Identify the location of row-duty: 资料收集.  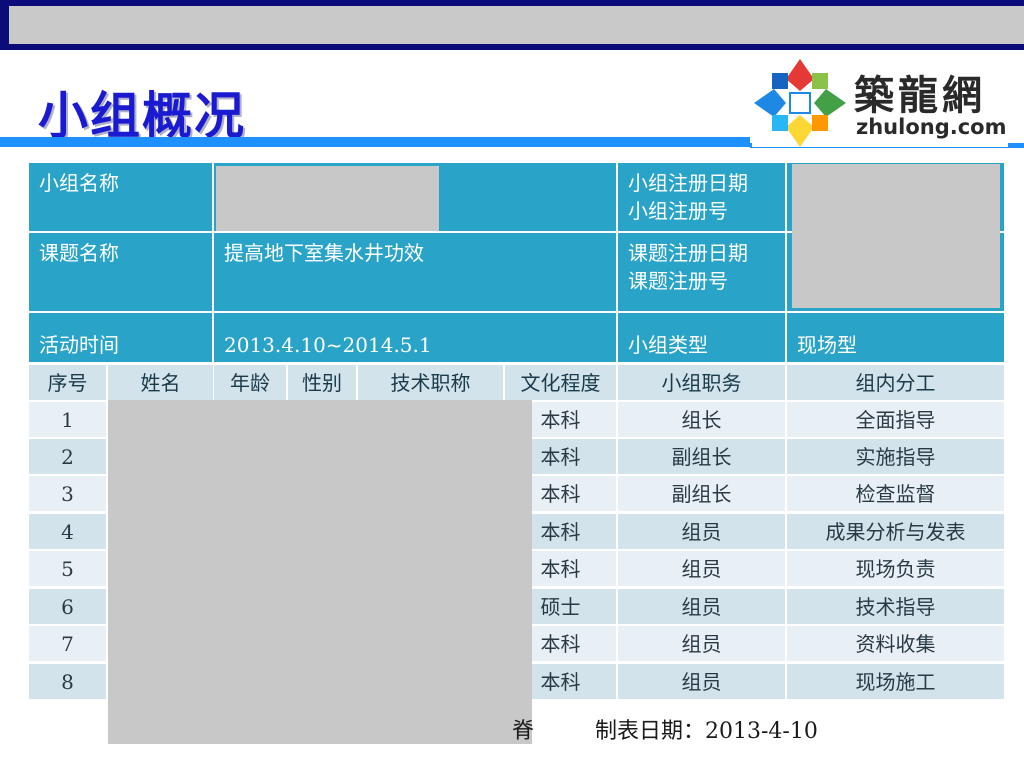
(895, 643).